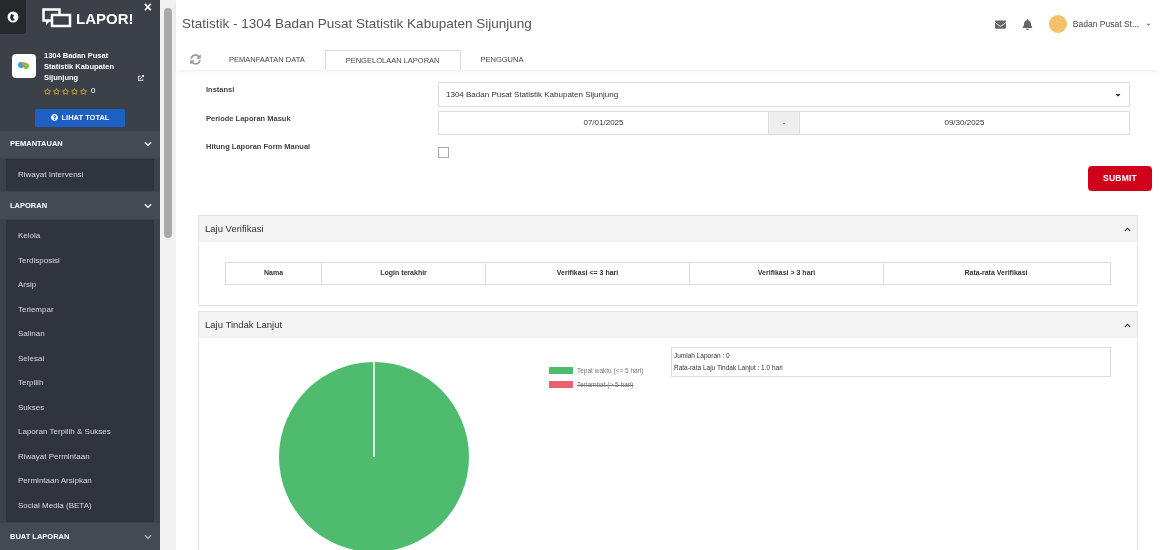 The height and width of the screenshot is (550, 1160). I want to click on scrollbar, so click(168, 275).